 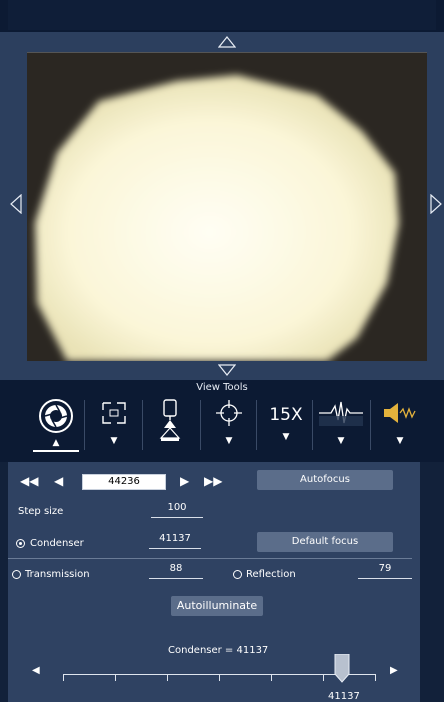 What do you see at coordinates (227, 42) in the screenshot?
I see `pan-up-arrow-icon` at bounding box center [227, 42].